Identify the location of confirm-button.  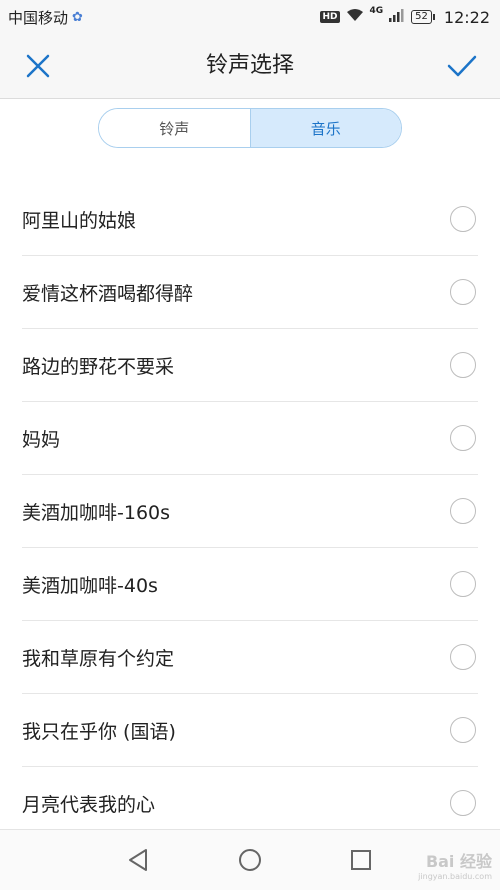
(462, 66).